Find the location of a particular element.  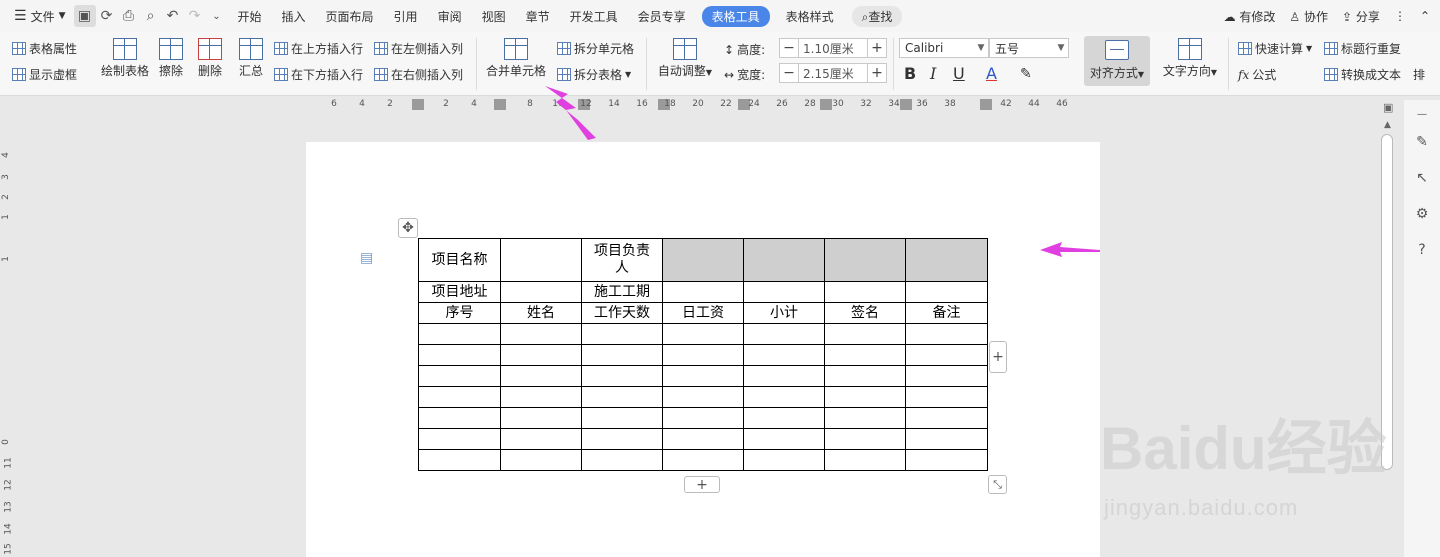

italic-icon: I is located at coordinates (933, 73).